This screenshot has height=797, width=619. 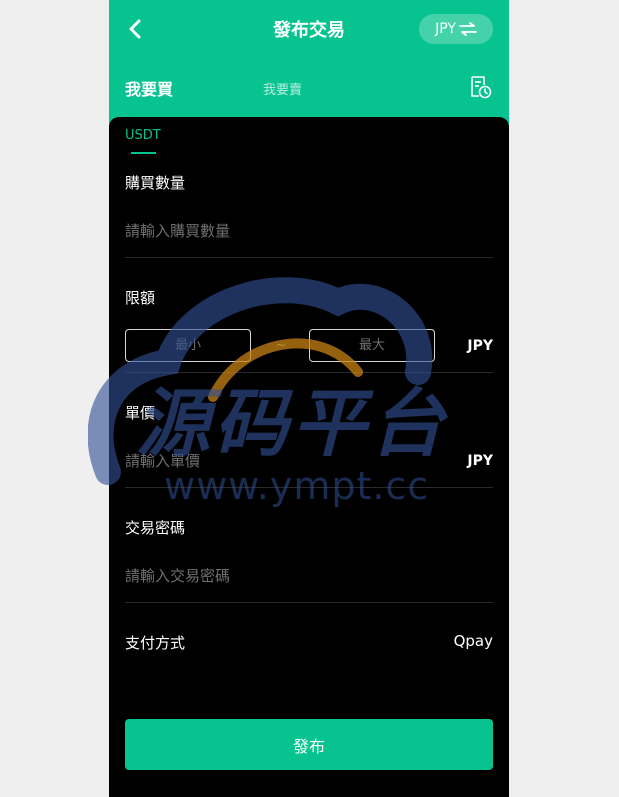 What do you see at coordinates (445, 29) in the screenshot?
I see `currency-label: JPY` at bounding box center [445, 29].